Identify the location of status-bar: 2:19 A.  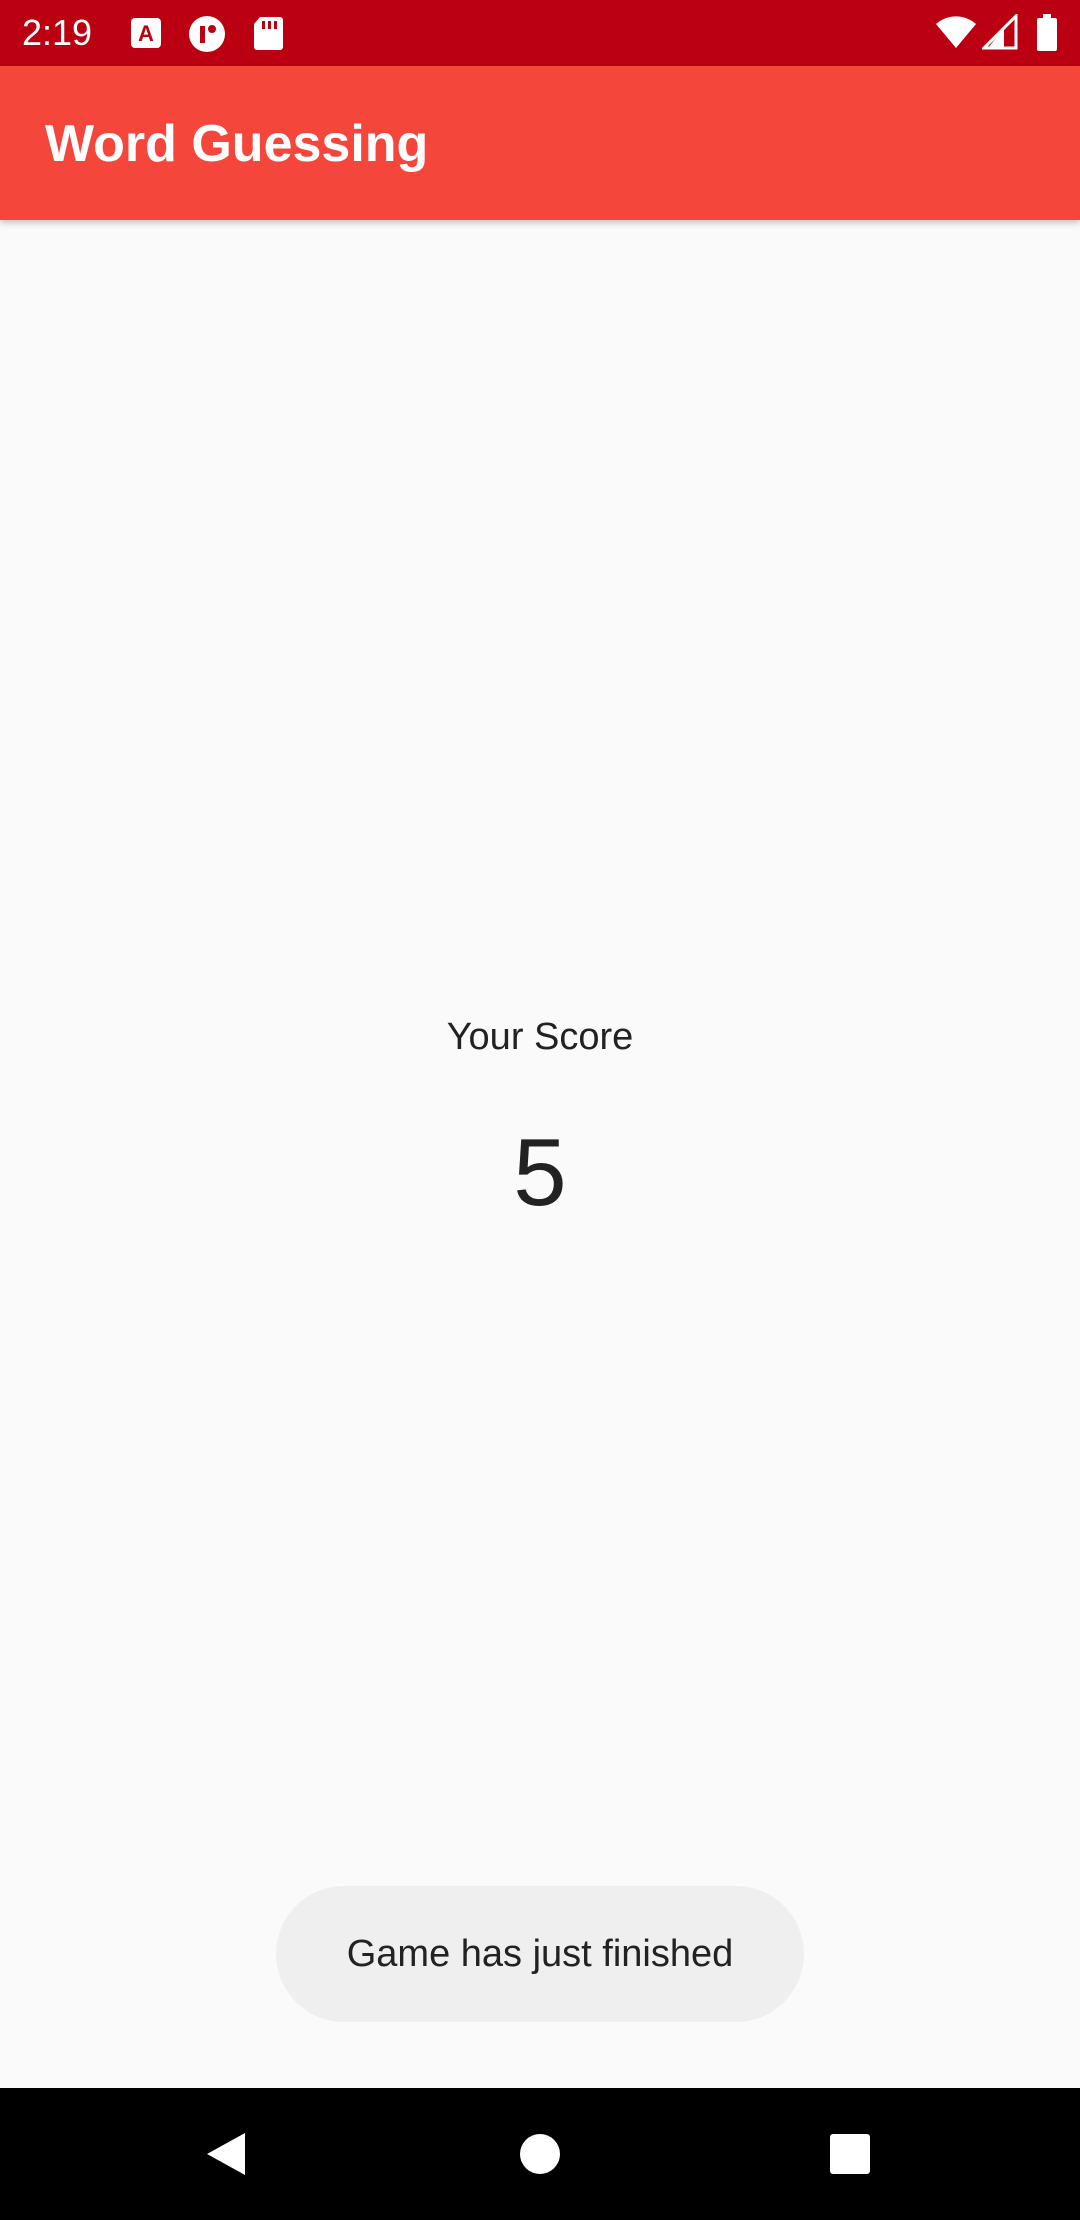
(540, 33).